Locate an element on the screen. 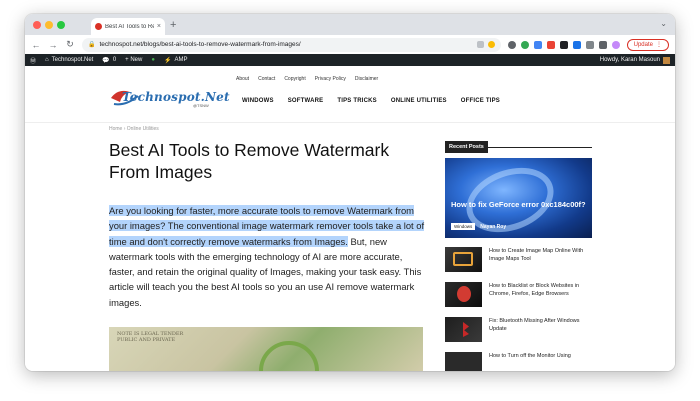  menu-dots-icon: ⋮ is located at coordinates (659, 45).